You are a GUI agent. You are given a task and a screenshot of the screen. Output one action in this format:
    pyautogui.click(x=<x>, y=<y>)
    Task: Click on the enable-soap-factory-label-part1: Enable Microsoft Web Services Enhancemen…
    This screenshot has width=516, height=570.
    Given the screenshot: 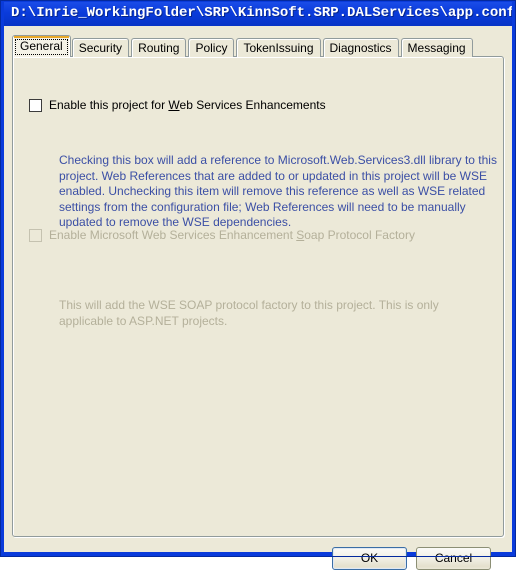 What is the action you would take?
    pyautogui.click(x=173, y=235)
    